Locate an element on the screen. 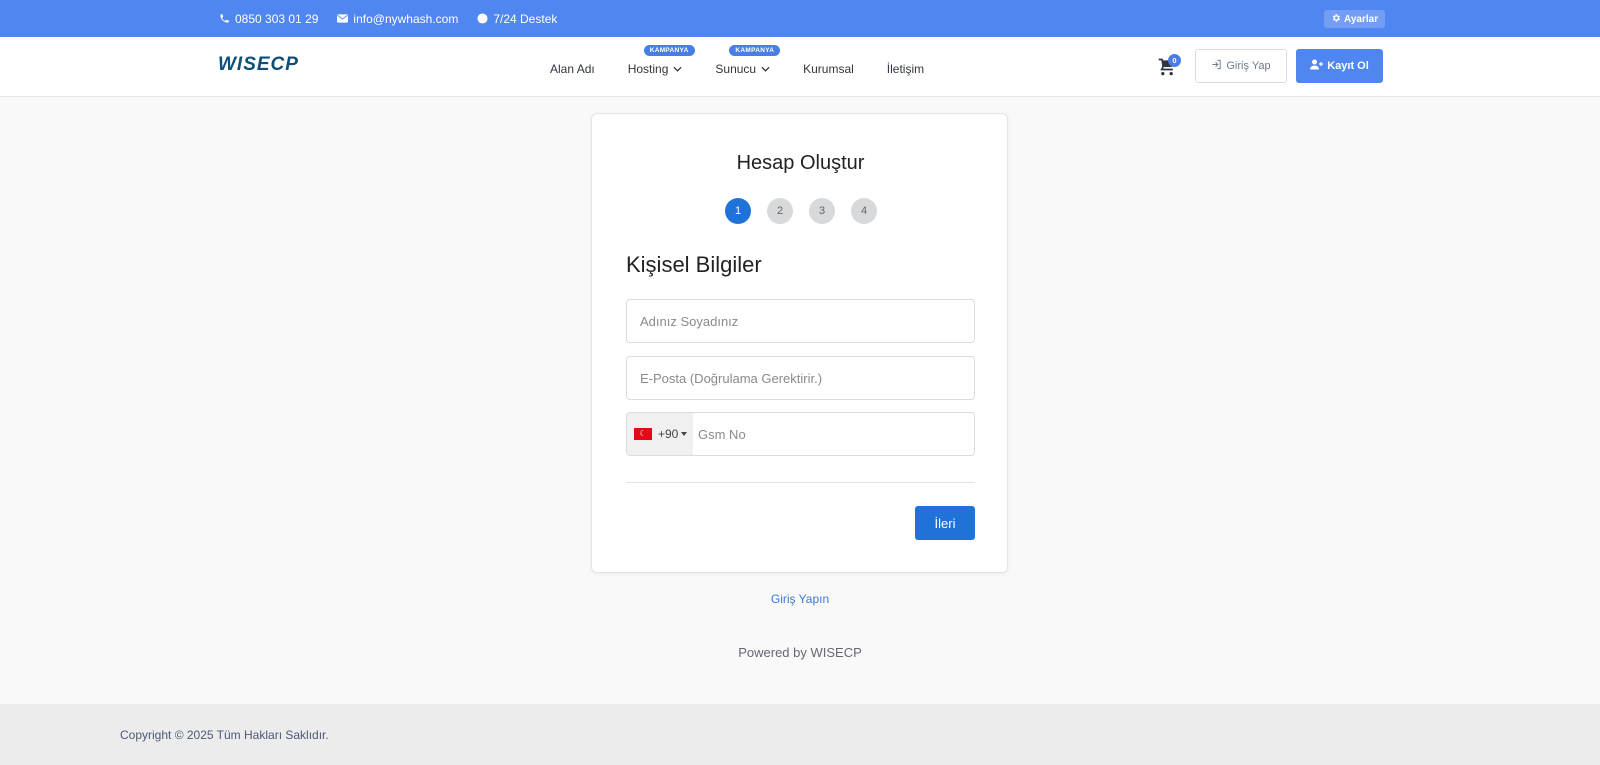 This screenshot has height=765, width=1600. nav-label: Sunucu is located at coordinates (736, 68).